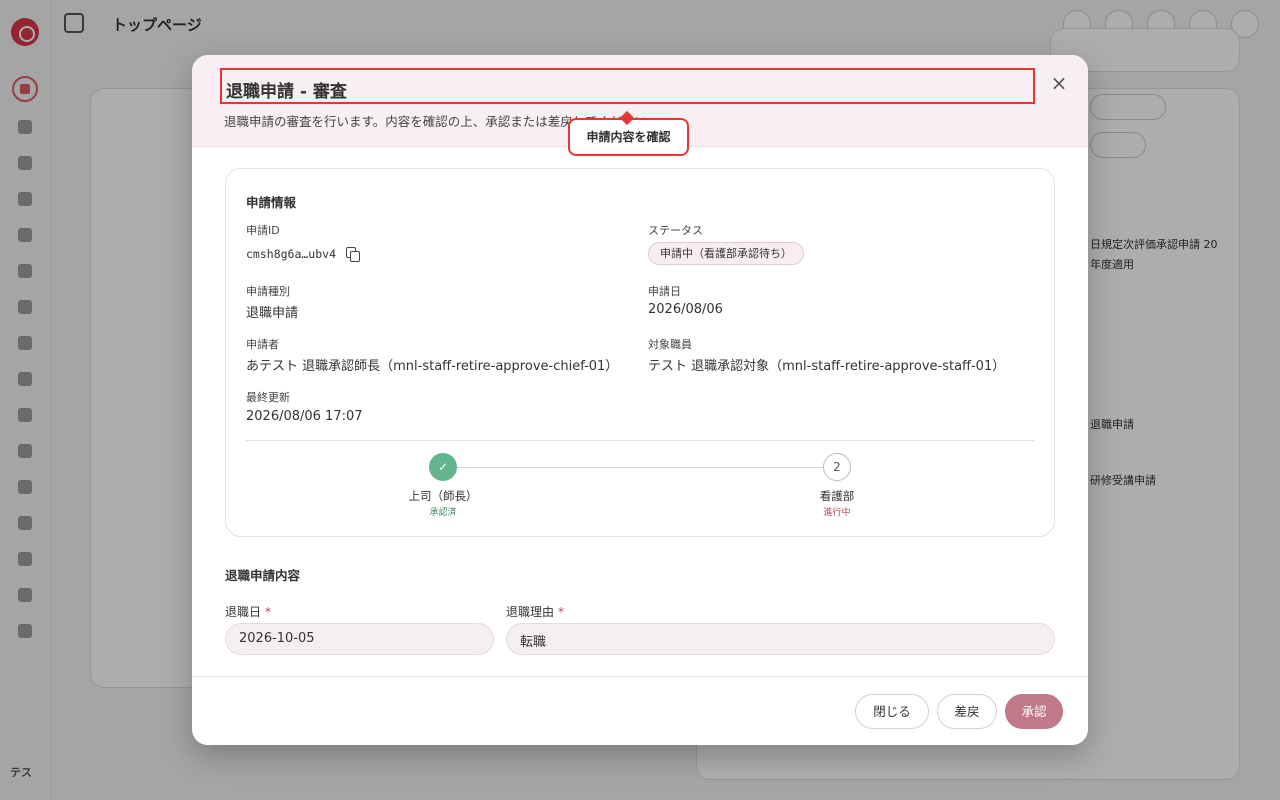 This screenshot has height=800, width=1280. Describe the element at coordinates (664, 291) in the screenshot. I see `request-date-label: 申請日` at that location.